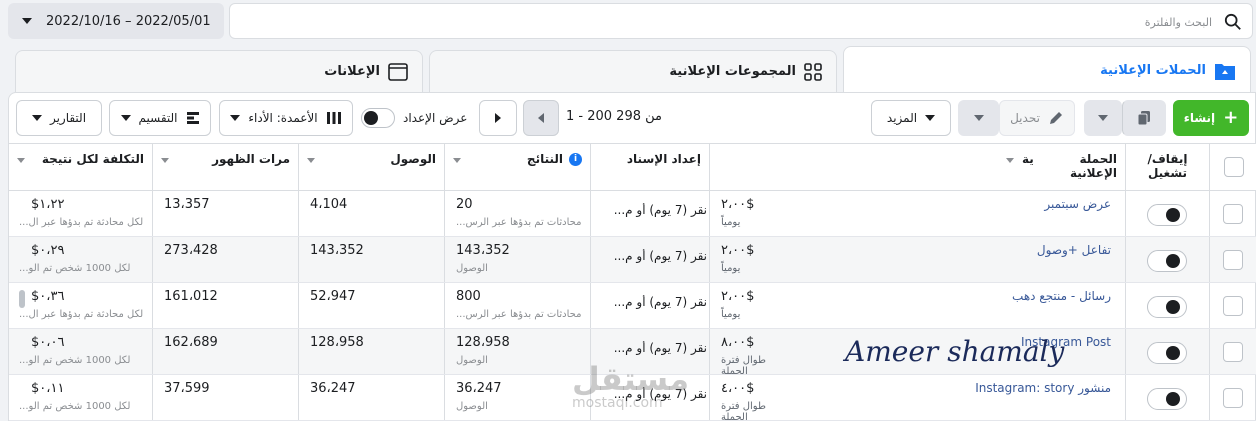 The width and height of the screenshot is (1256, 421). I want to click on chevron-left-icon, so click(541, 118).